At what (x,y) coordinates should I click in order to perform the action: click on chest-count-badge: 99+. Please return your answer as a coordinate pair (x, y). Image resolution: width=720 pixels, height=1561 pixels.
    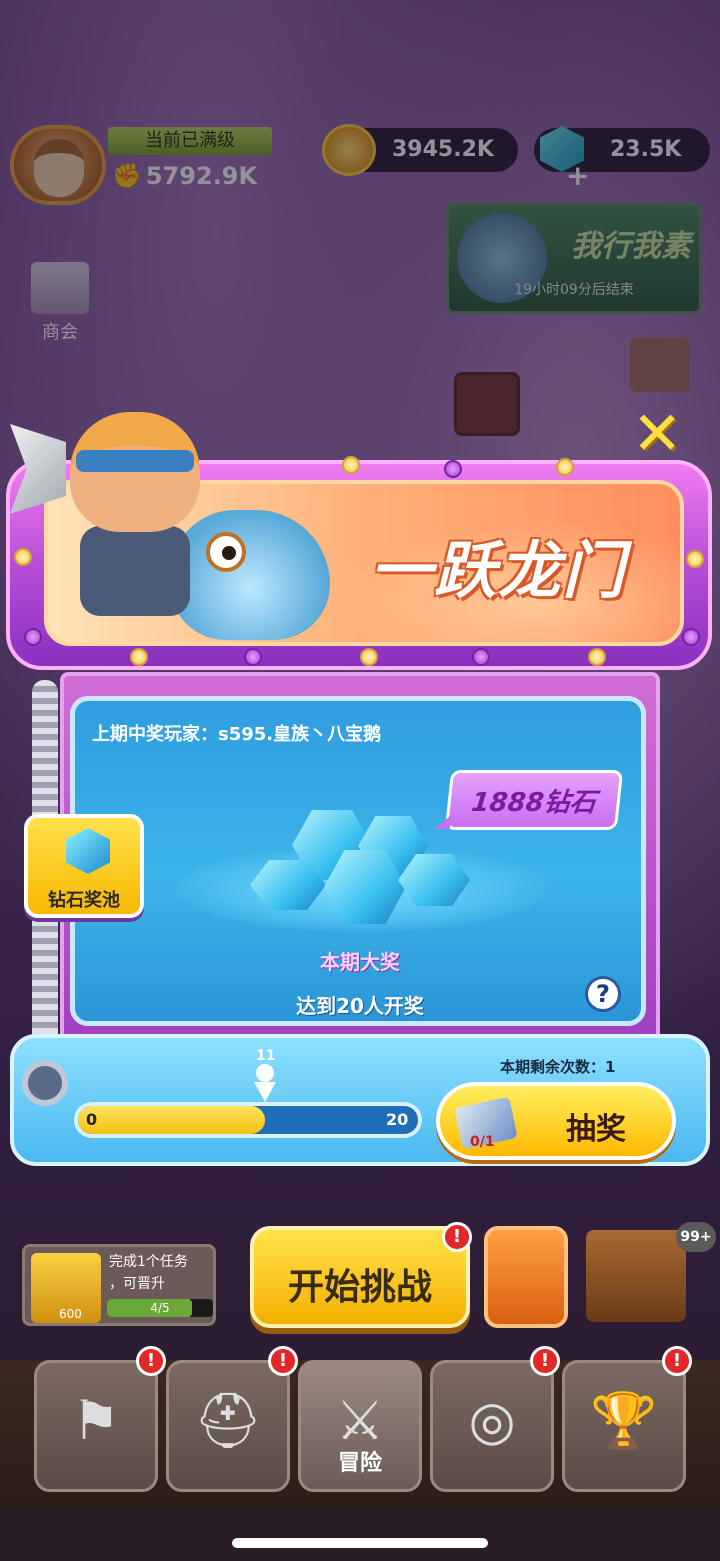
    Looking at the image, I should click on (696, 1237).